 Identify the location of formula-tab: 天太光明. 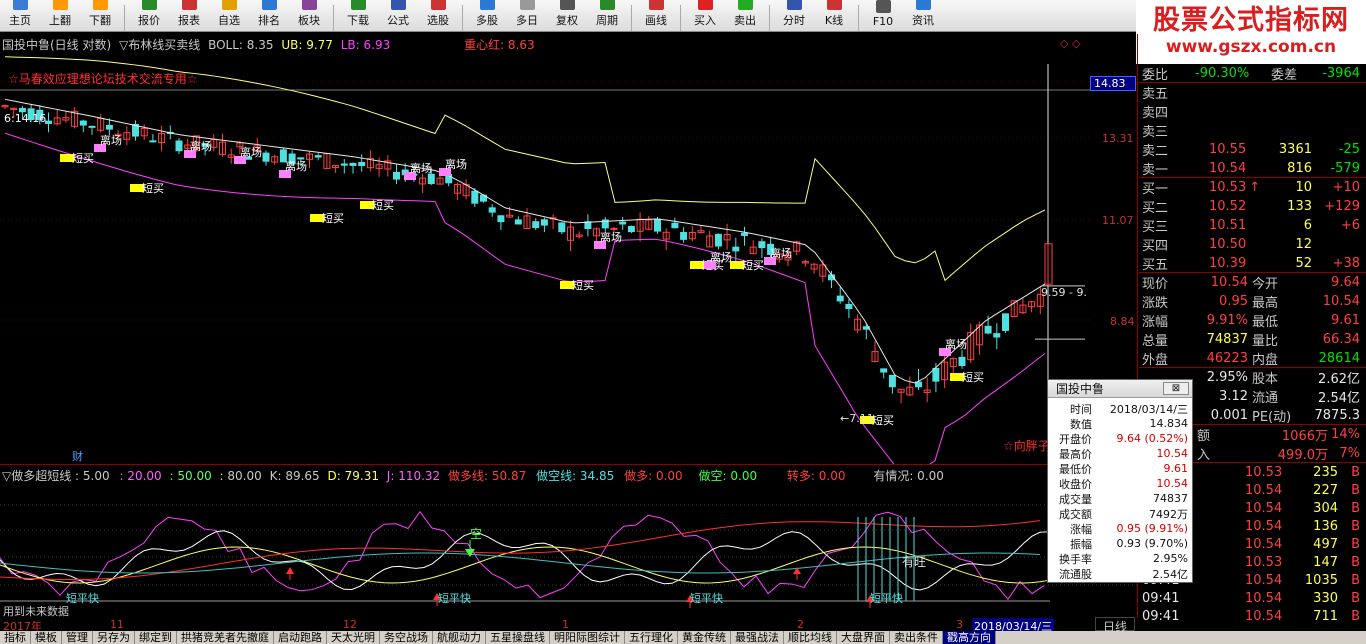
(353, 637).